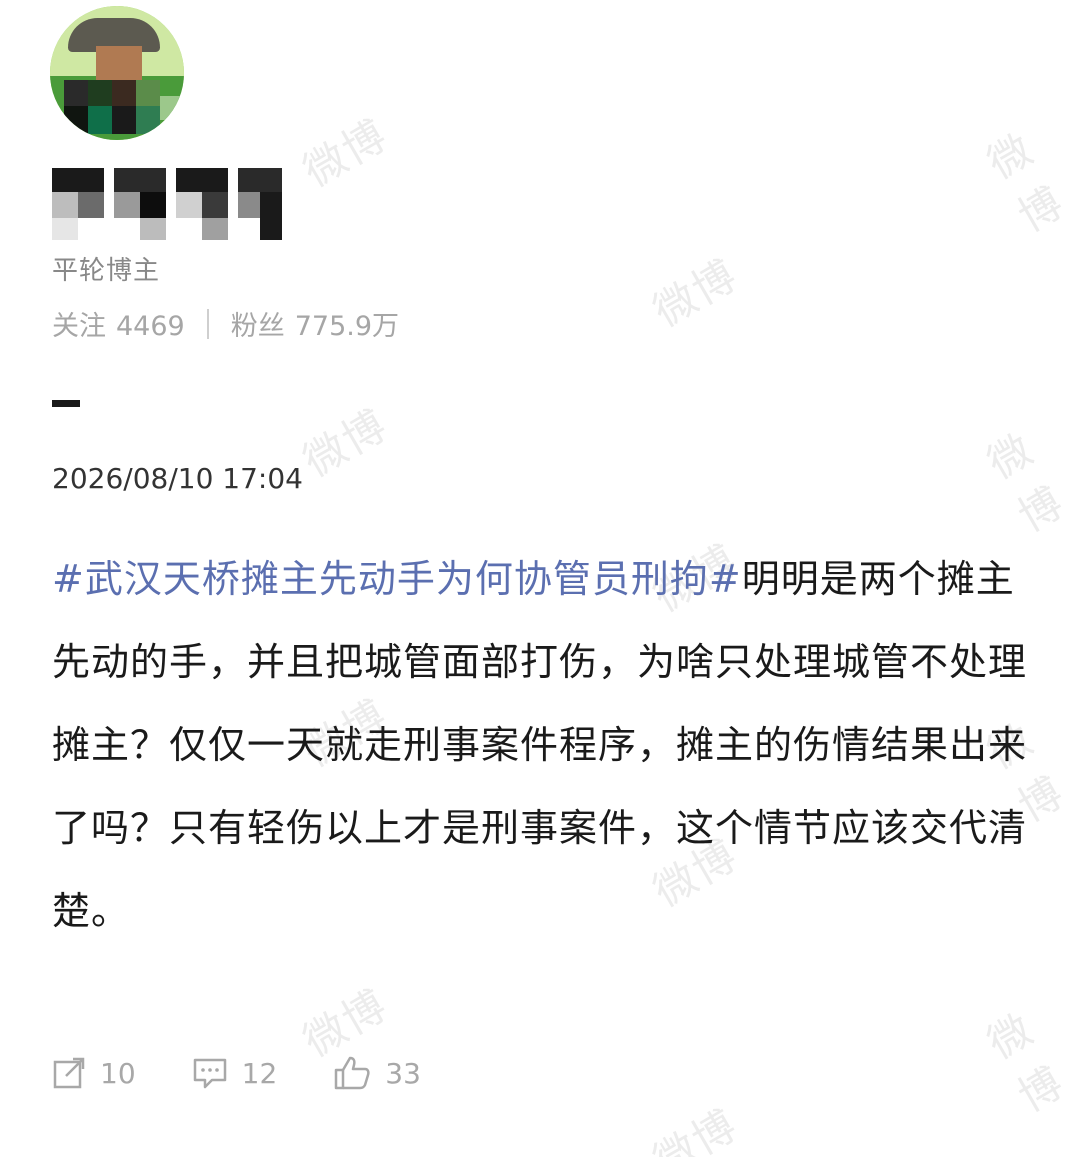  I want to click on repost-count: 10, so click(118, 1073).